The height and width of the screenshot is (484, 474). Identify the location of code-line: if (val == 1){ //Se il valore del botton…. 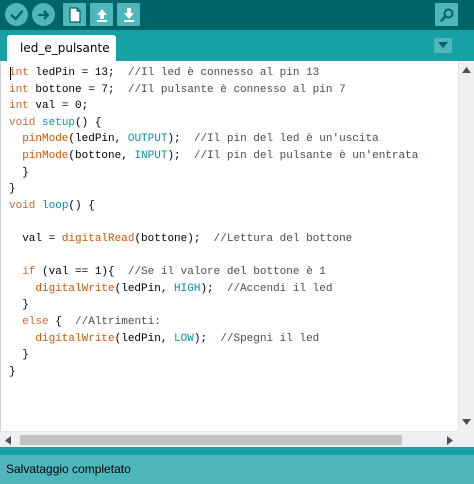
(232, 272).